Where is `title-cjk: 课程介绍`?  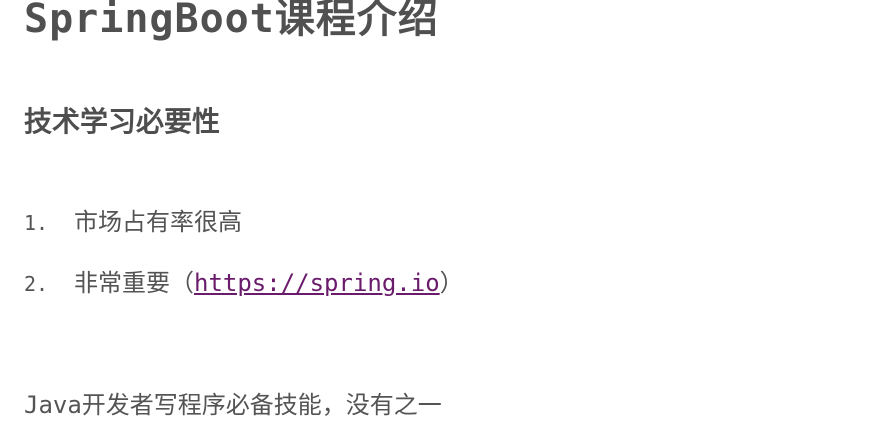
title-cjk: 课程介绍 is located at coordinates (356, 21).